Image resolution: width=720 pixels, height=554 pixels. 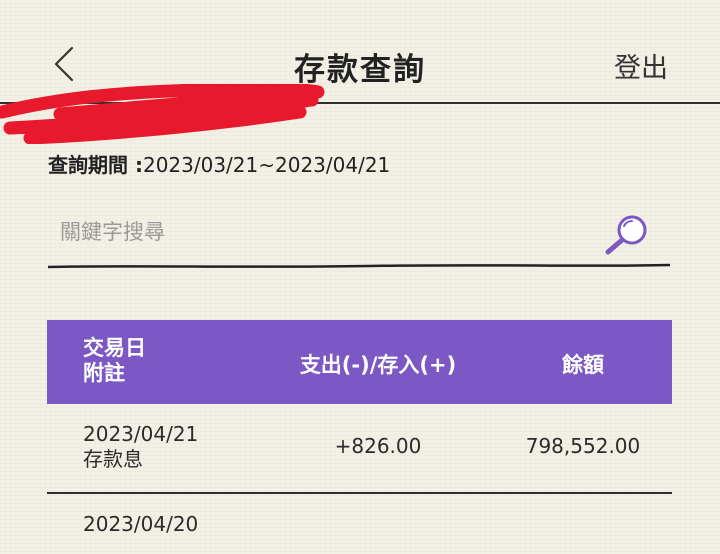 I want to click on search-bar, so click(x=359, y=239).